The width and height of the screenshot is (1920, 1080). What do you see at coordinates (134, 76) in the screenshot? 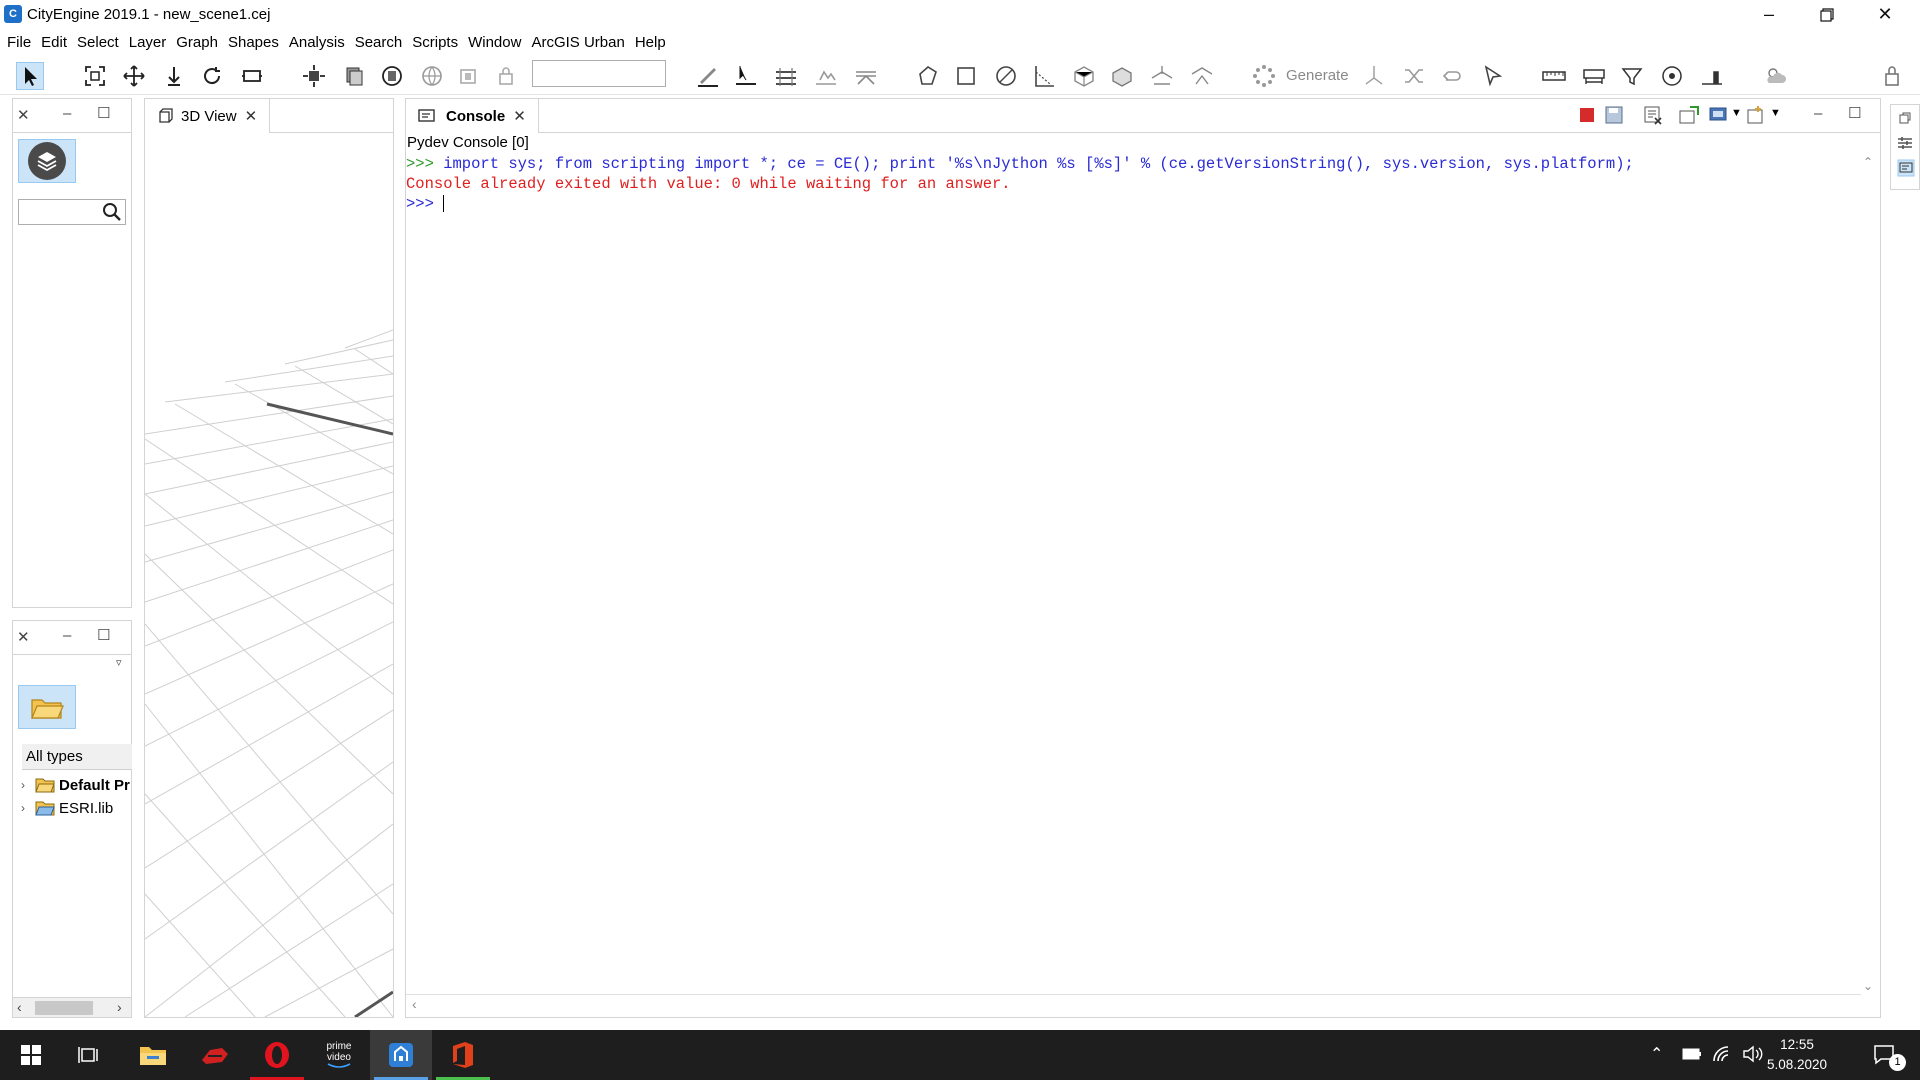
I see `move-tool-icon` at bounding box center [134, 76].